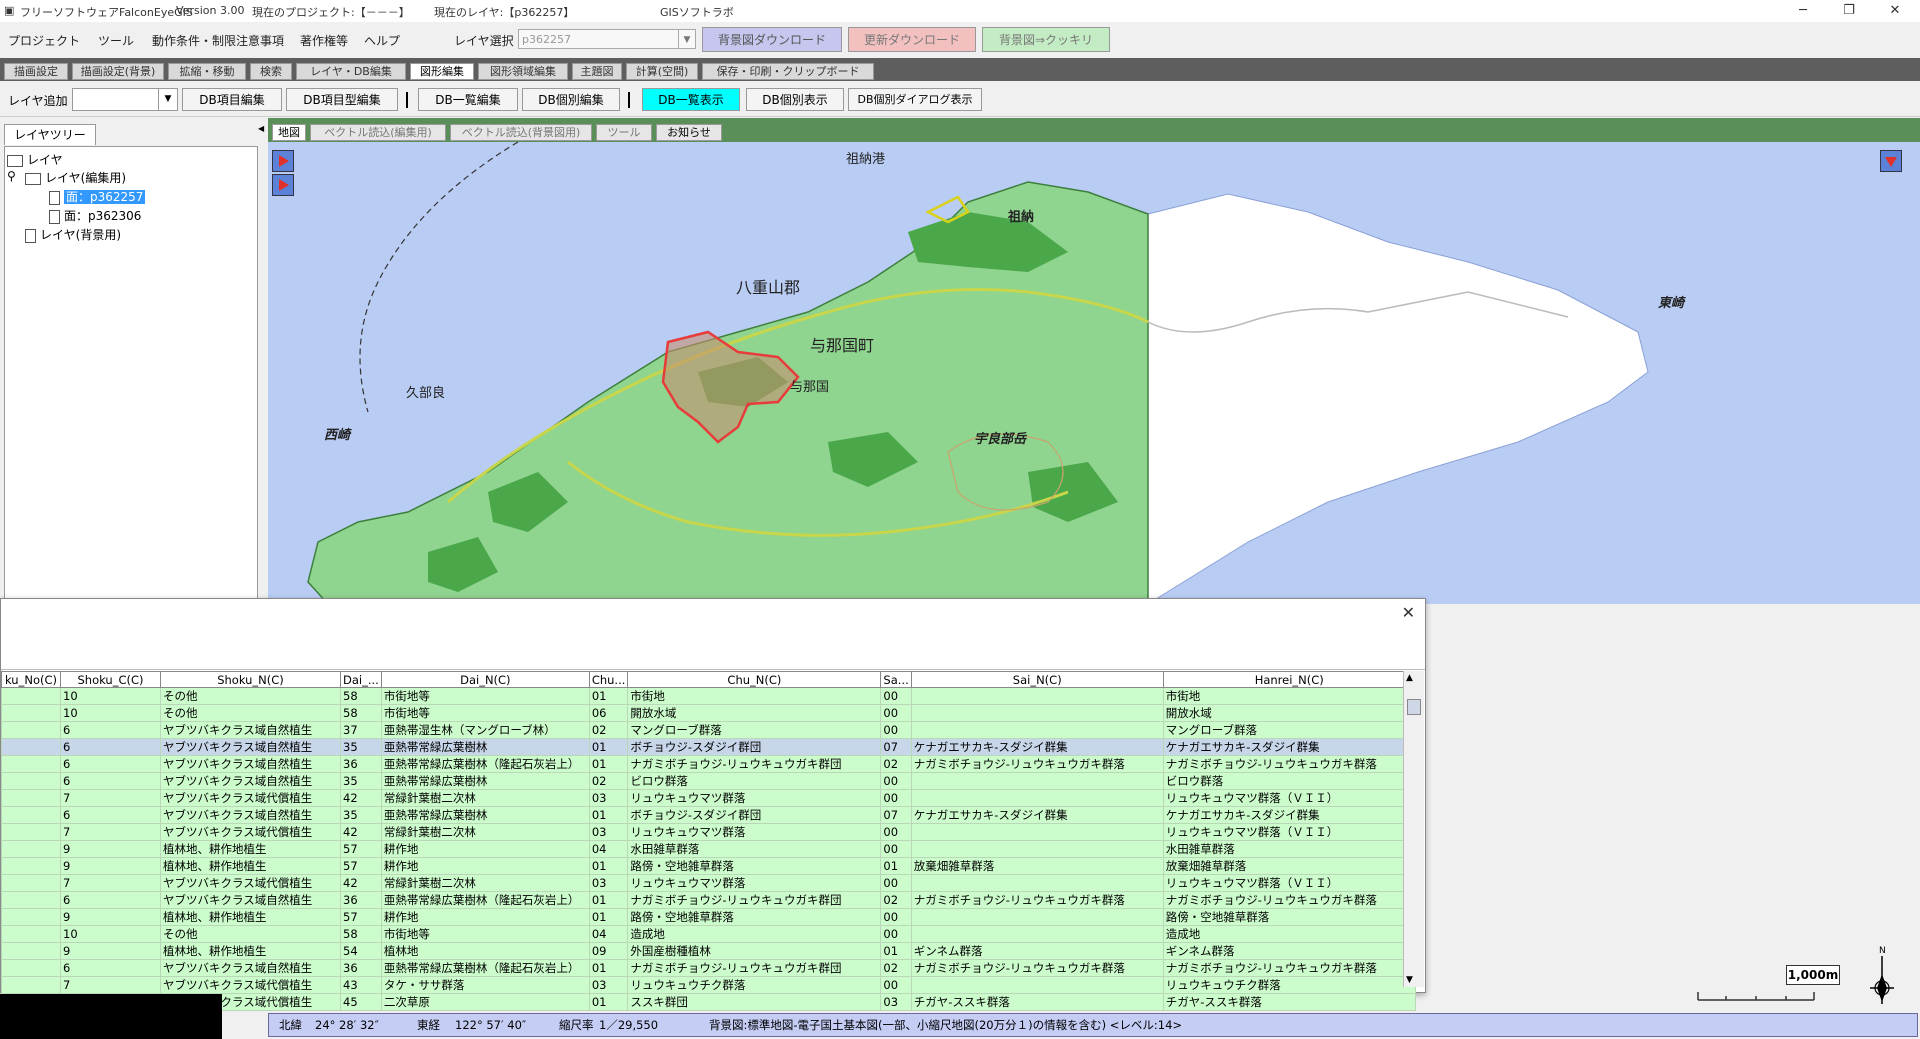 The height and width of the screenshot is (1039, 1920). Describe the element at coordinates (442, 71) in the screenshot. I see `tab-shape-edit: 図形編集` at that location.